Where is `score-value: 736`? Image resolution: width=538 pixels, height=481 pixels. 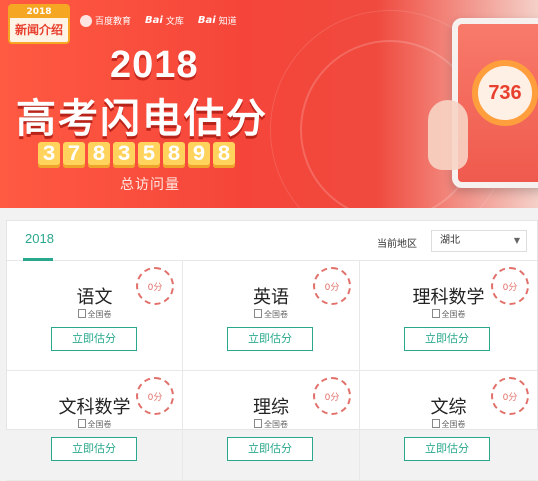
score-value: 736 is located at coordinates (505, 92).